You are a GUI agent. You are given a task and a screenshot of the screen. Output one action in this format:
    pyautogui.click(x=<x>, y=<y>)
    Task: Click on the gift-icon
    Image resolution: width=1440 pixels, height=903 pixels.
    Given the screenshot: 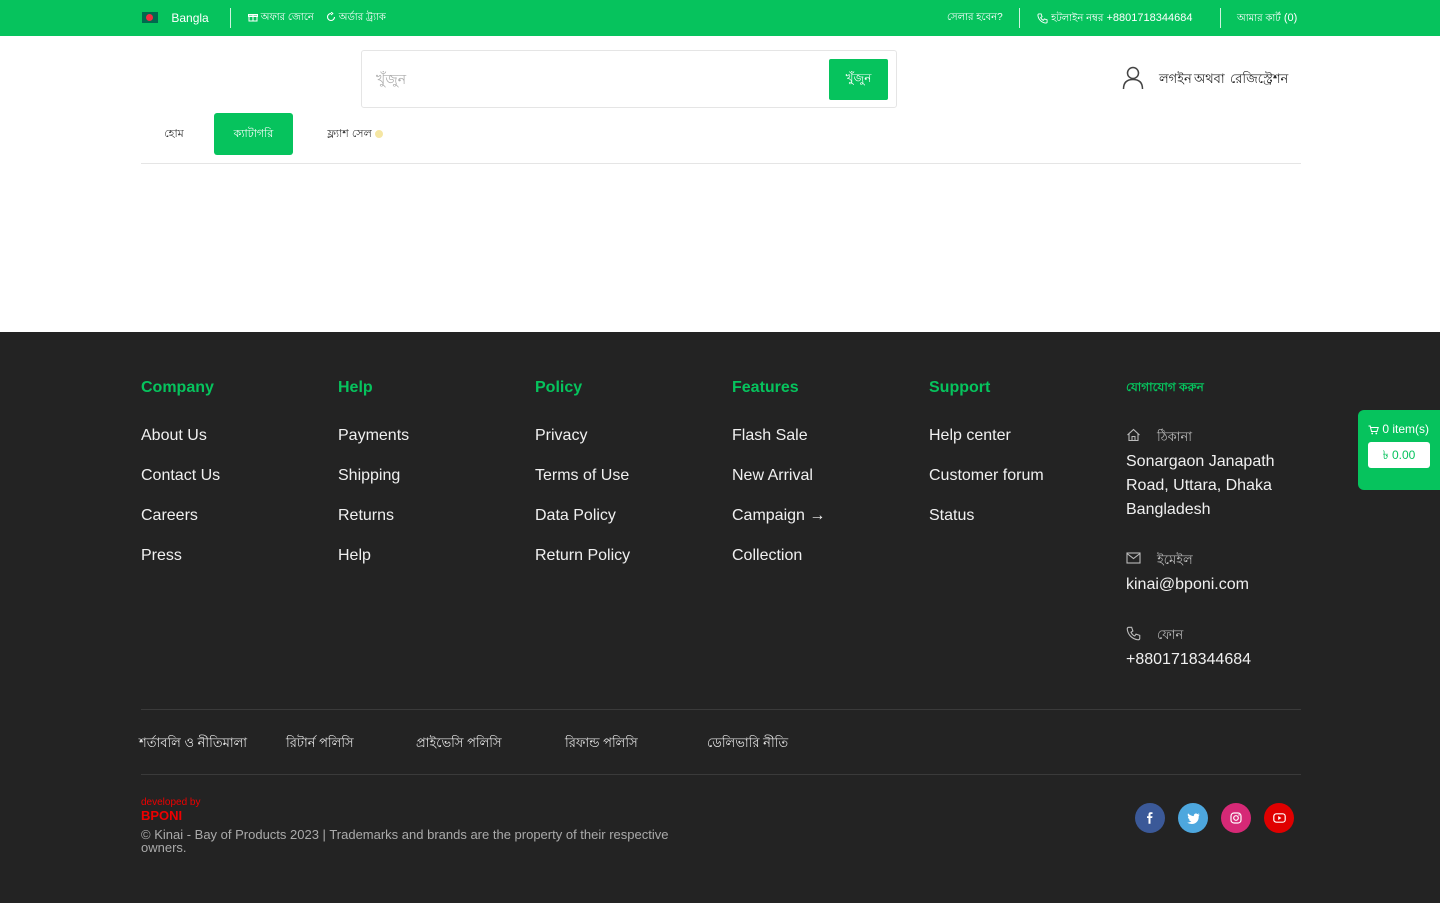 What is the action you would take?
    pyautogui.click(x=253, y=18)
    